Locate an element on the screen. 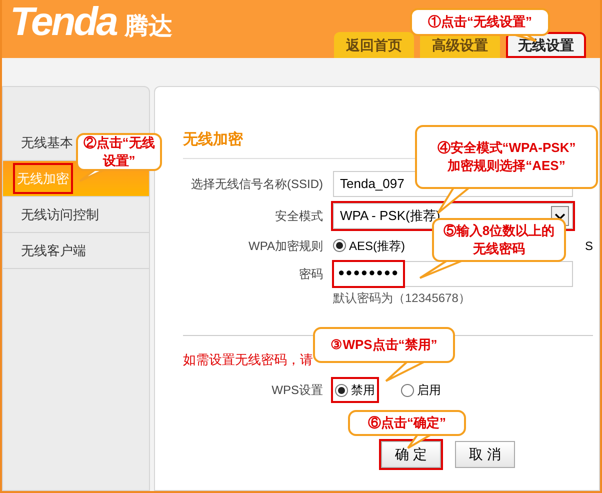  logo: Tenda is located at coordinates (63, 22).